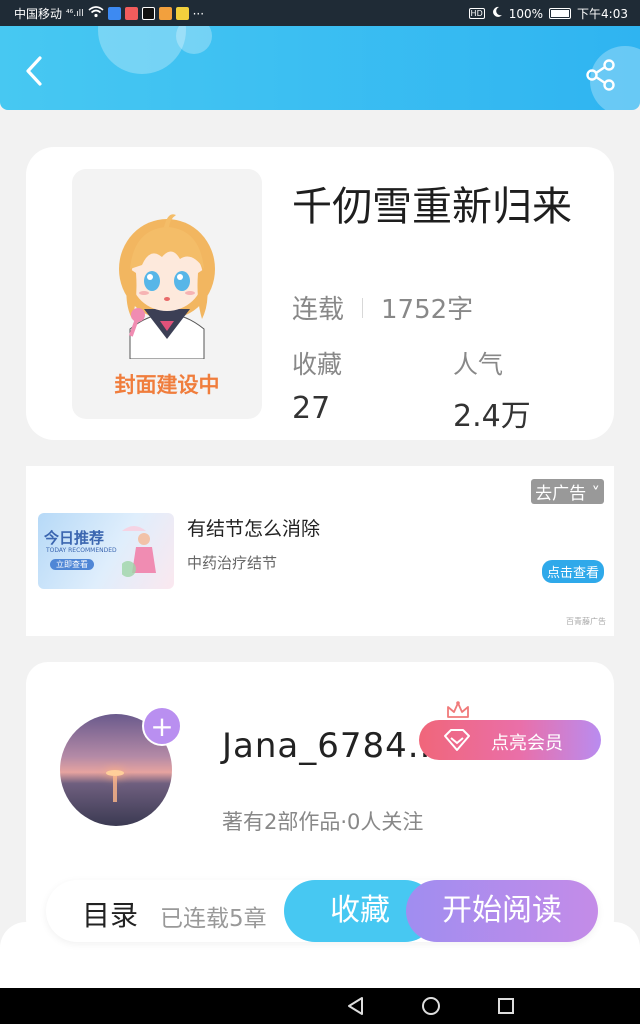 The image size is (640, 1024). What do you see at coordinates (115, 789) in the screenshot?
I see `sun-reflection` at bounding box center [115, 789].